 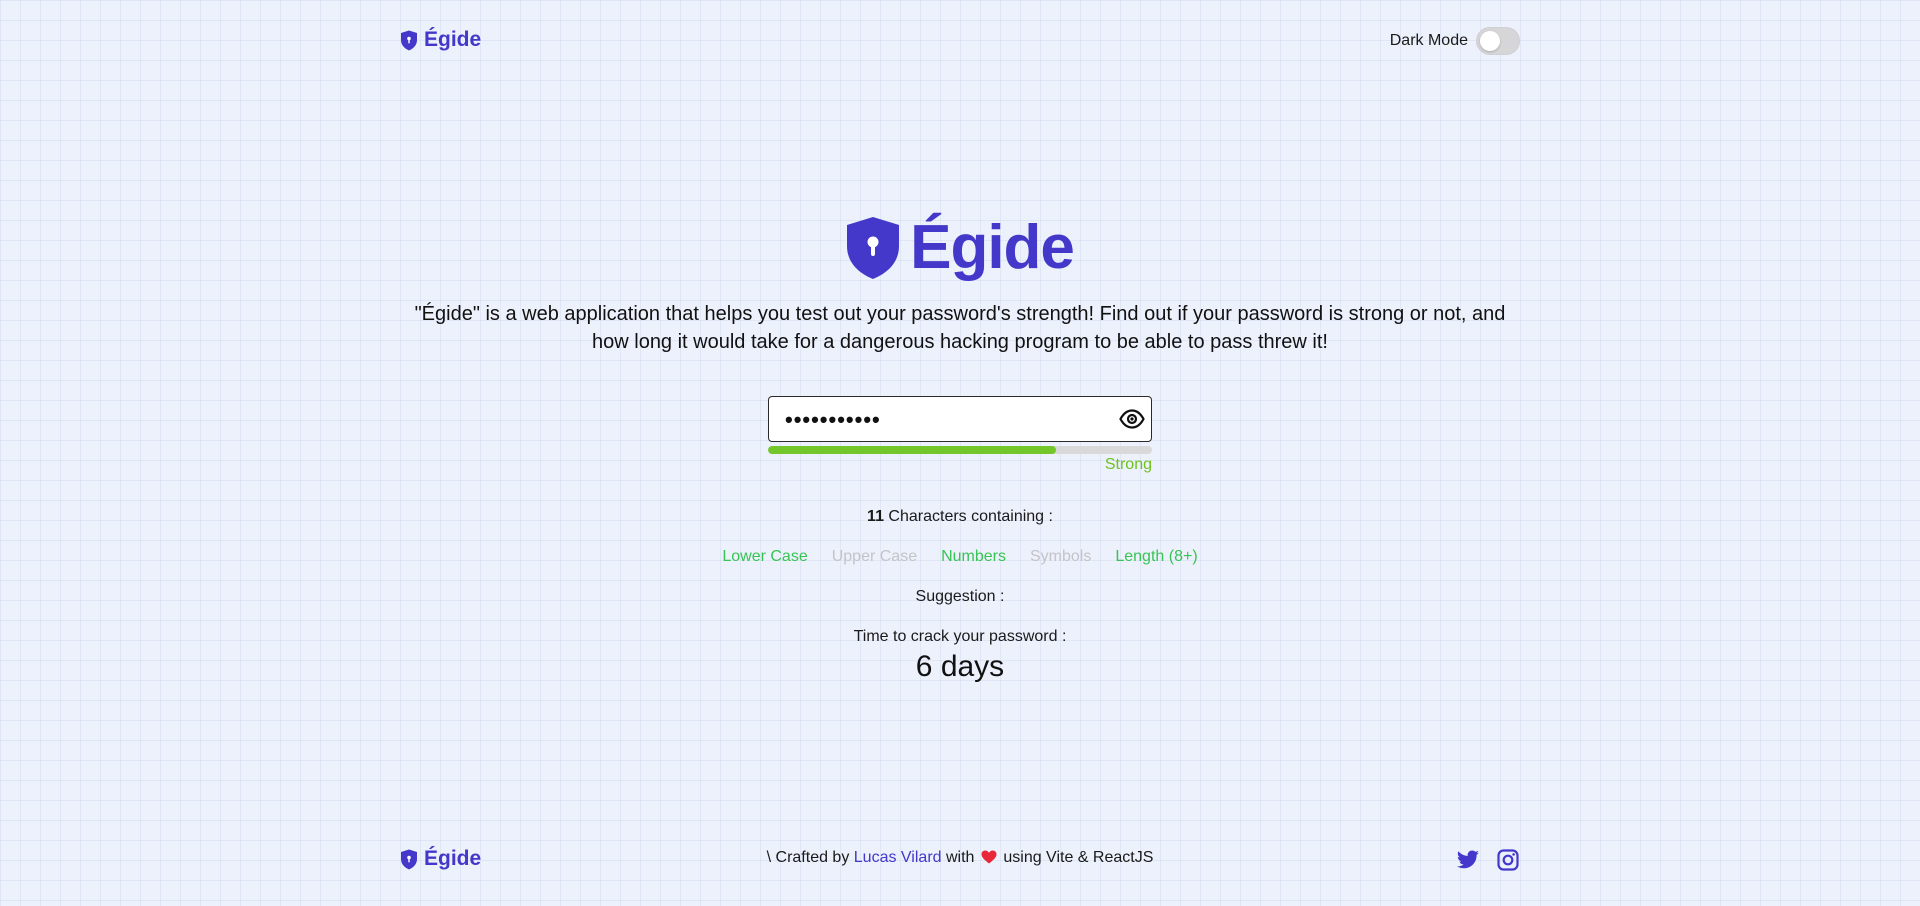 What do you see at coordinates (1488, 860) in the screenshot?
I see `social-links` at bounding box center [1488, 860].